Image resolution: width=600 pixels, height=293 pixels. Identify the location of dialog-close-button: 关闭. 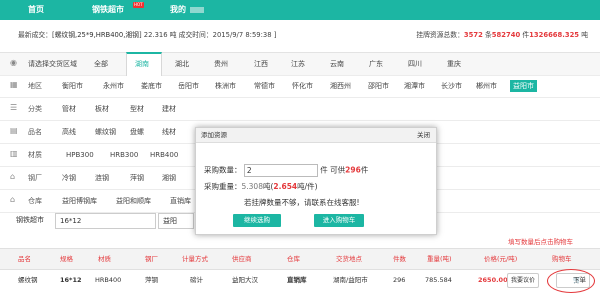
(423, 135).